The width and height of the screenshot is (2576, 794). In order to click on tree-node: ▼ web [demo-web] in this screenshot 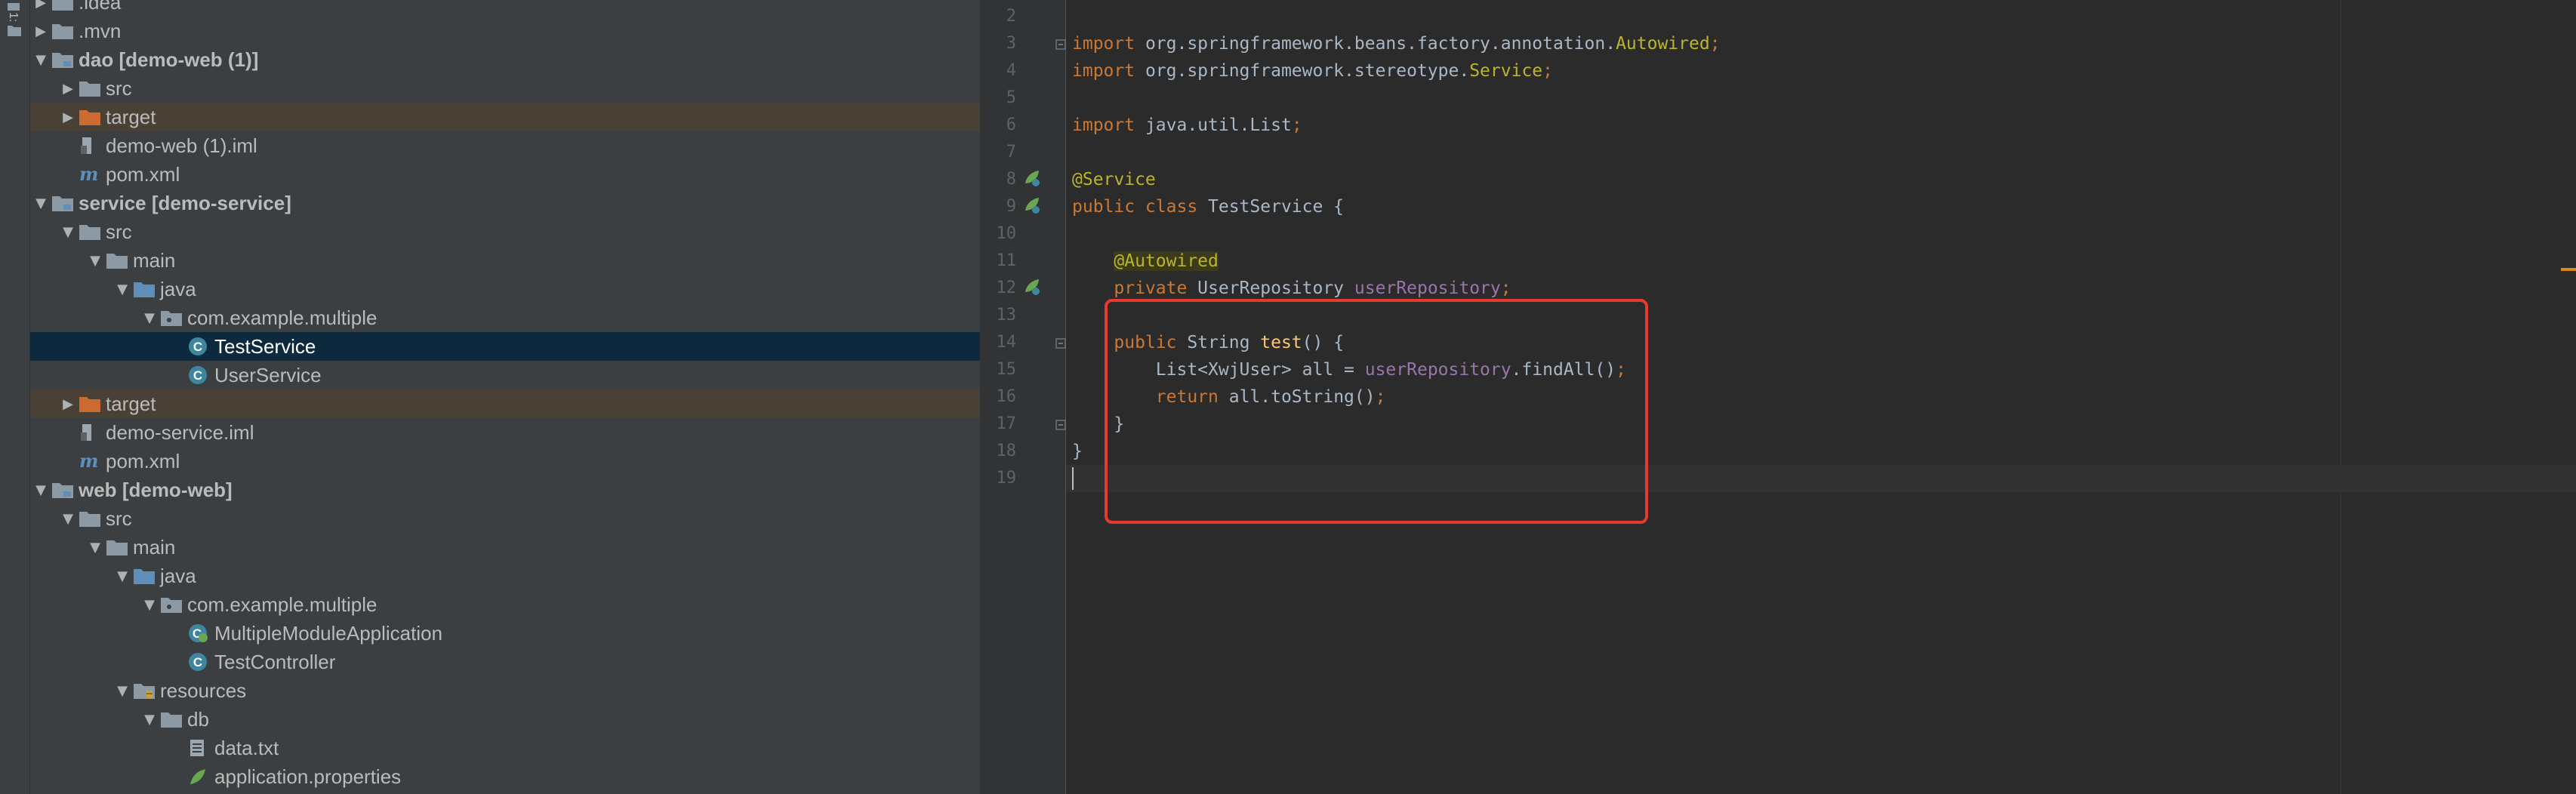, I will do `click(505, 489)`.